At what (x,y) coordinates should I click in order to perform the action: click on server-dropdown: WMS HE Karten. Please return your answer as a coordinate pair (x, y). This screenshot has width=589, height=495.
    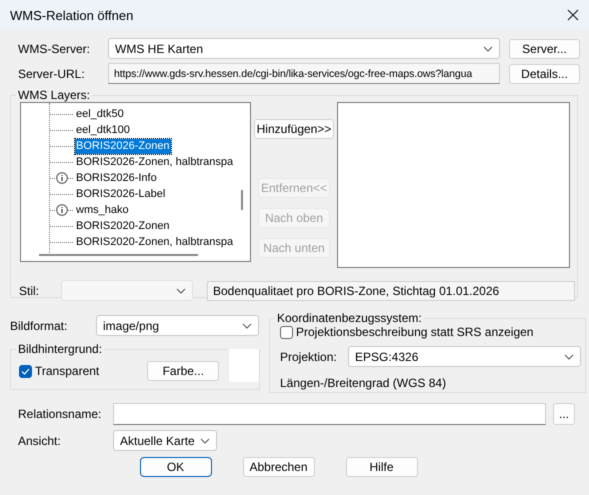
    Looking at the image, I should click on (304, 48).